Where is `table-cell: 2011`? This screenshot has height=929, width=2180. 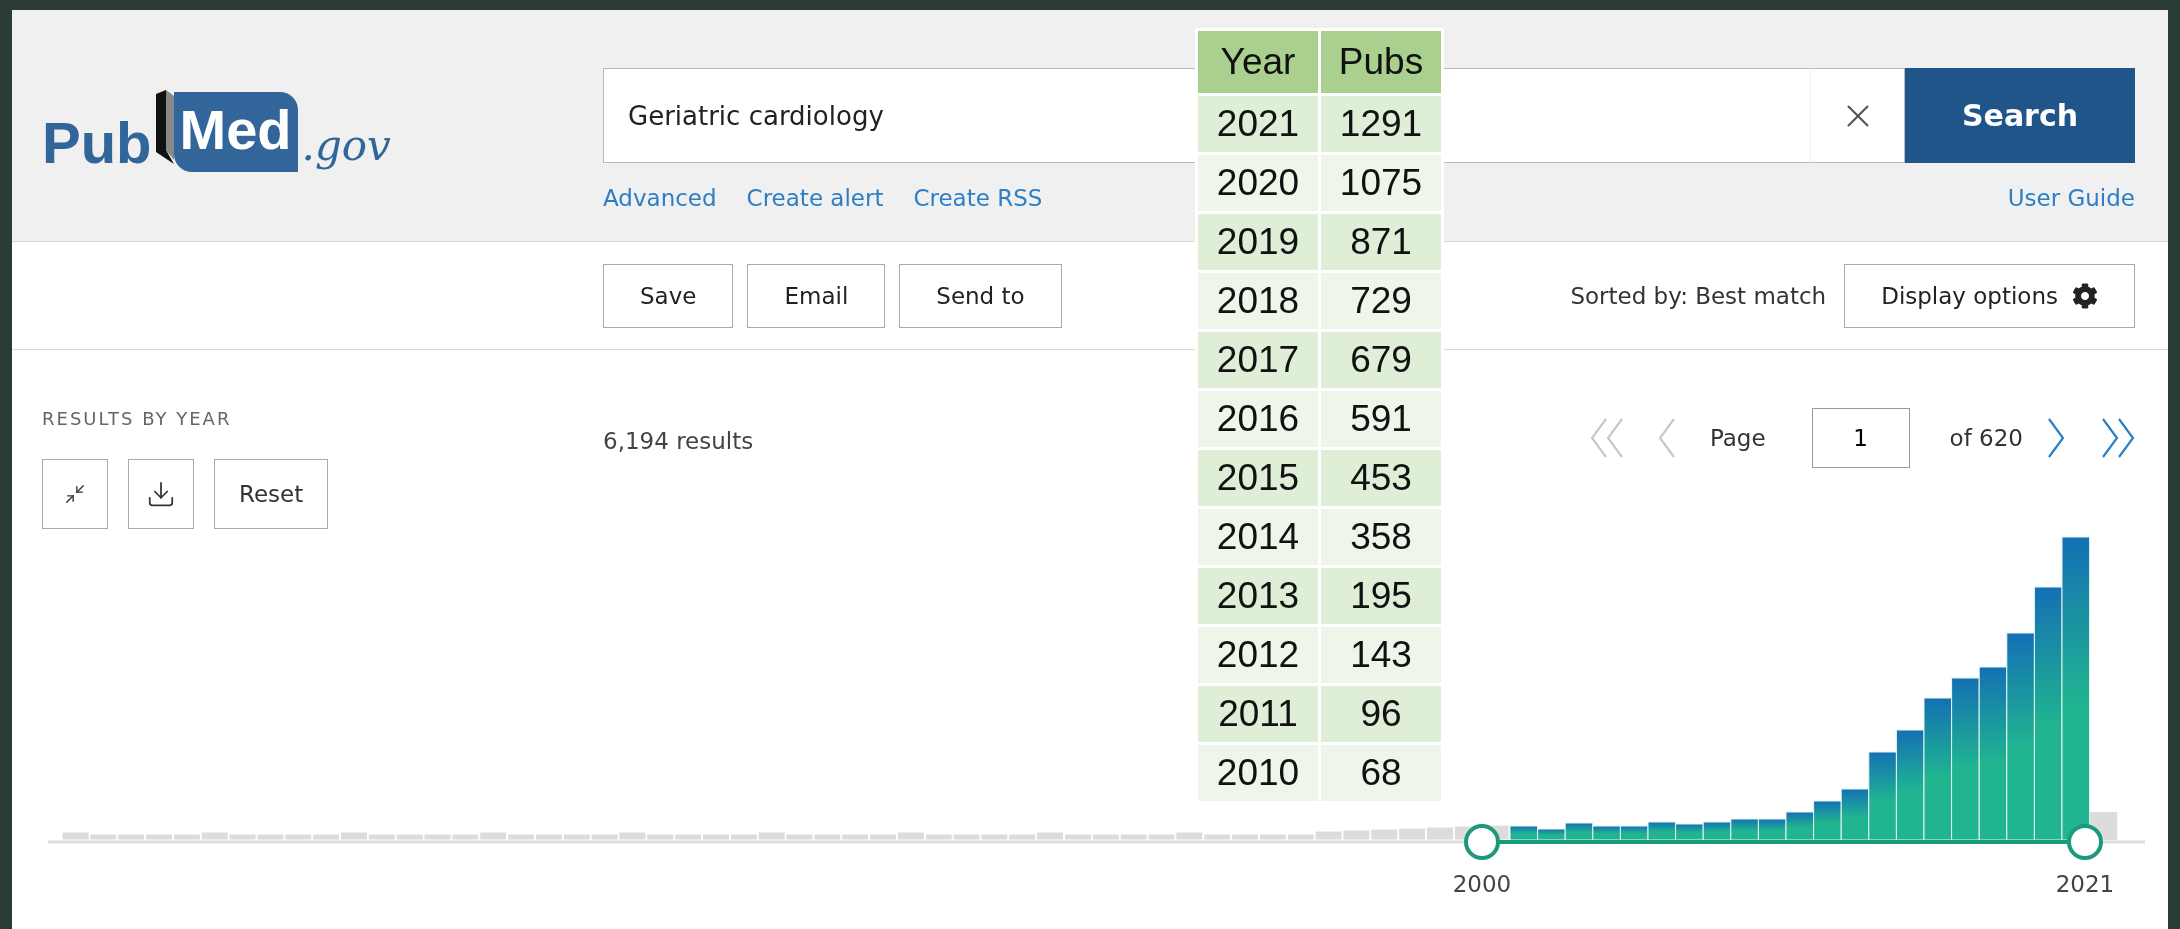
table-cell: 2011 is located at coordinates (1258, 714).